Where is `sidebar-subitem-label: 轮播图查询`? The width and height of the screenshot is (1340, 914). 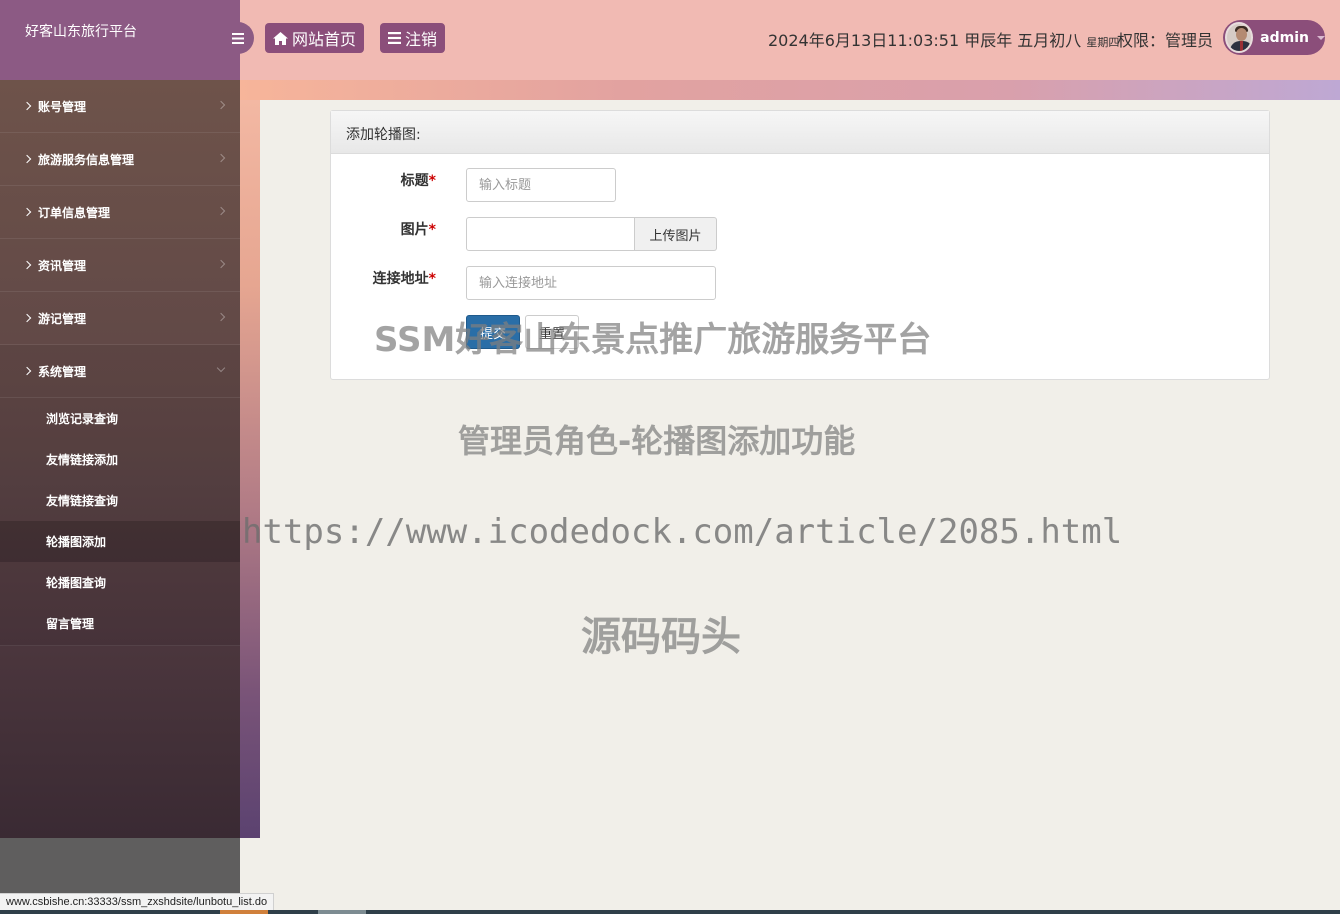 sidebar-subitem-label: 轮播图查询 is located at coordinates (76, 583).